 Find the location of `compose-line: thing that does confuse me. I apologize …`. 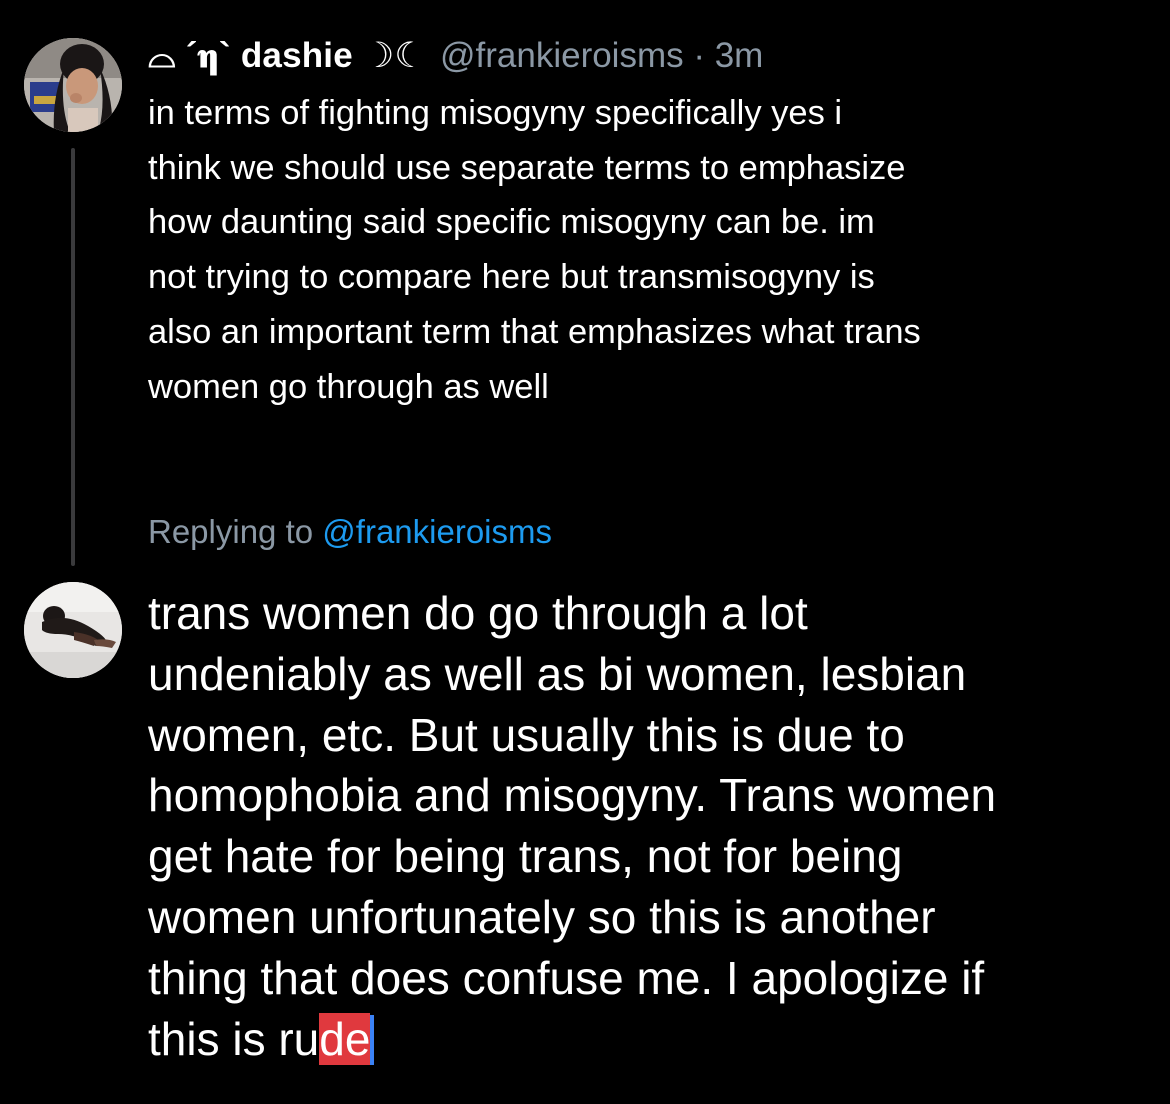

compose-line: thing that does confuse me. I apologize … is located at coordinates (566, 977).